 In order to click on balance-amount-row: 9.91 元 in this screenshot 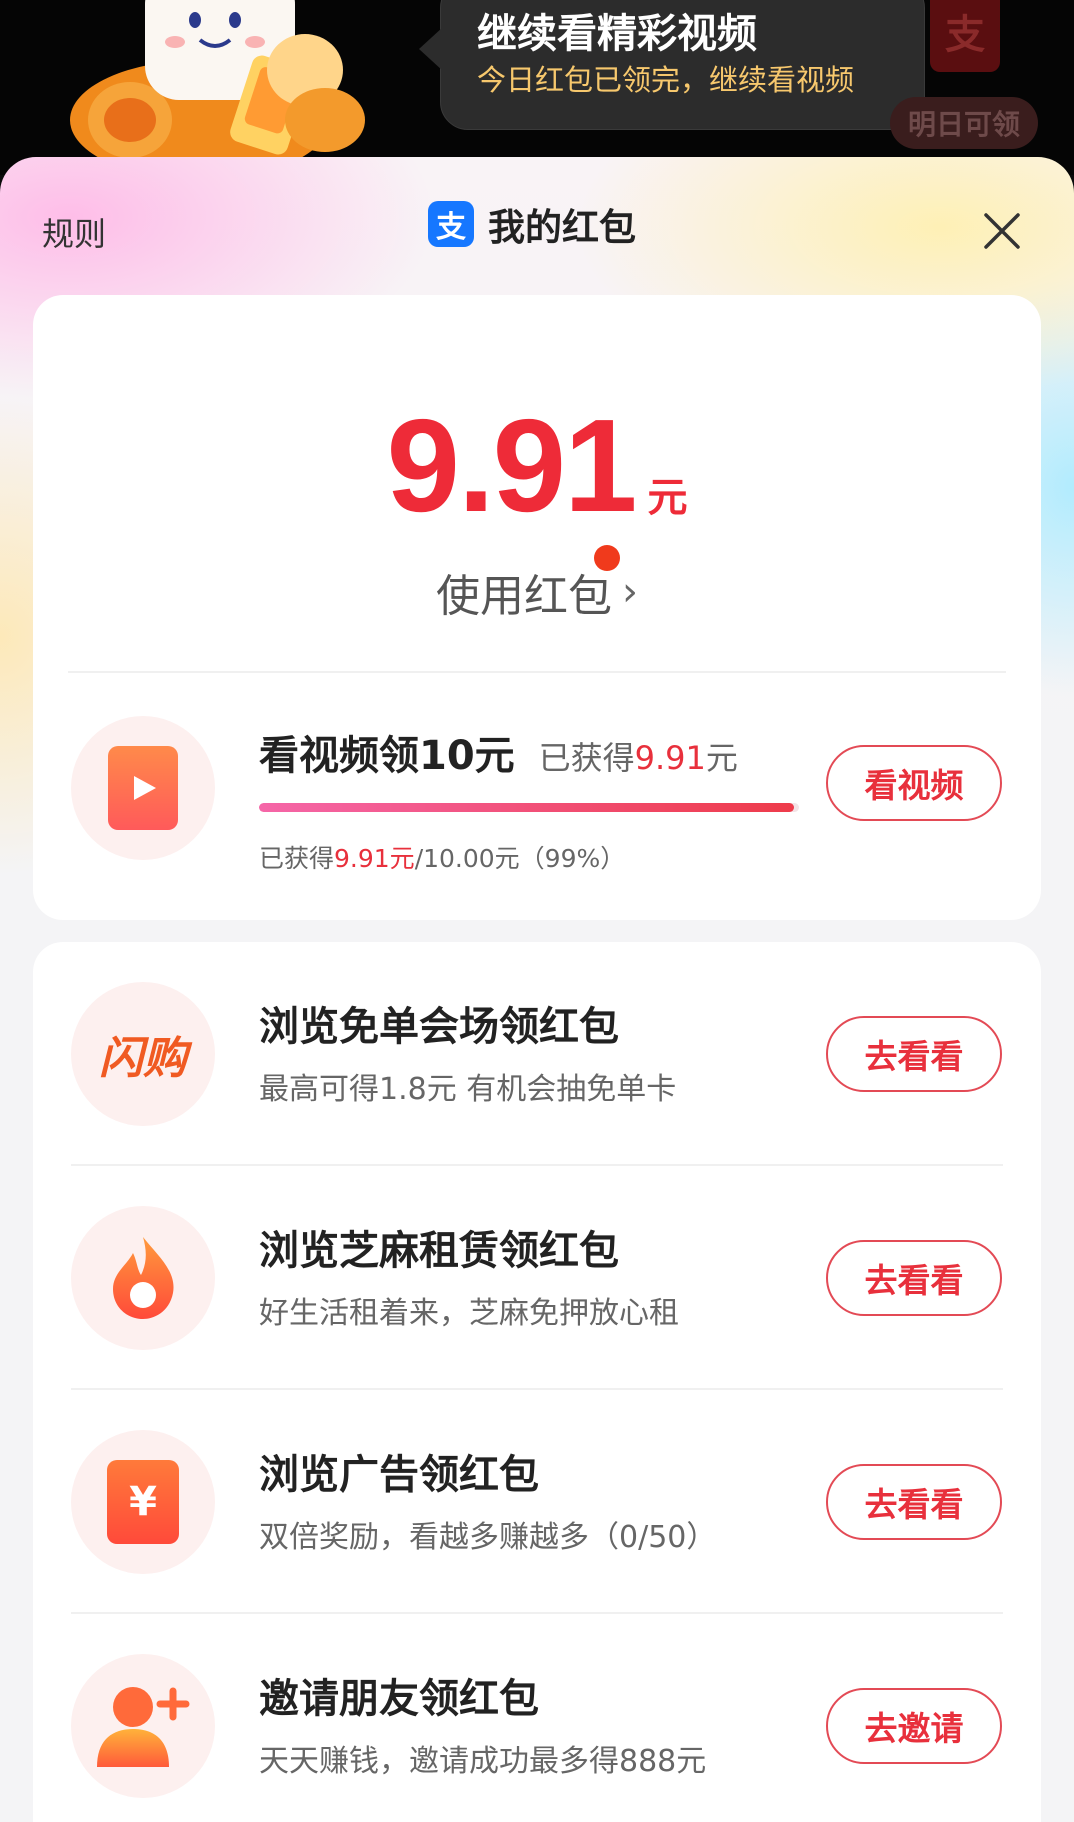, I will do `click(537, 465)`.